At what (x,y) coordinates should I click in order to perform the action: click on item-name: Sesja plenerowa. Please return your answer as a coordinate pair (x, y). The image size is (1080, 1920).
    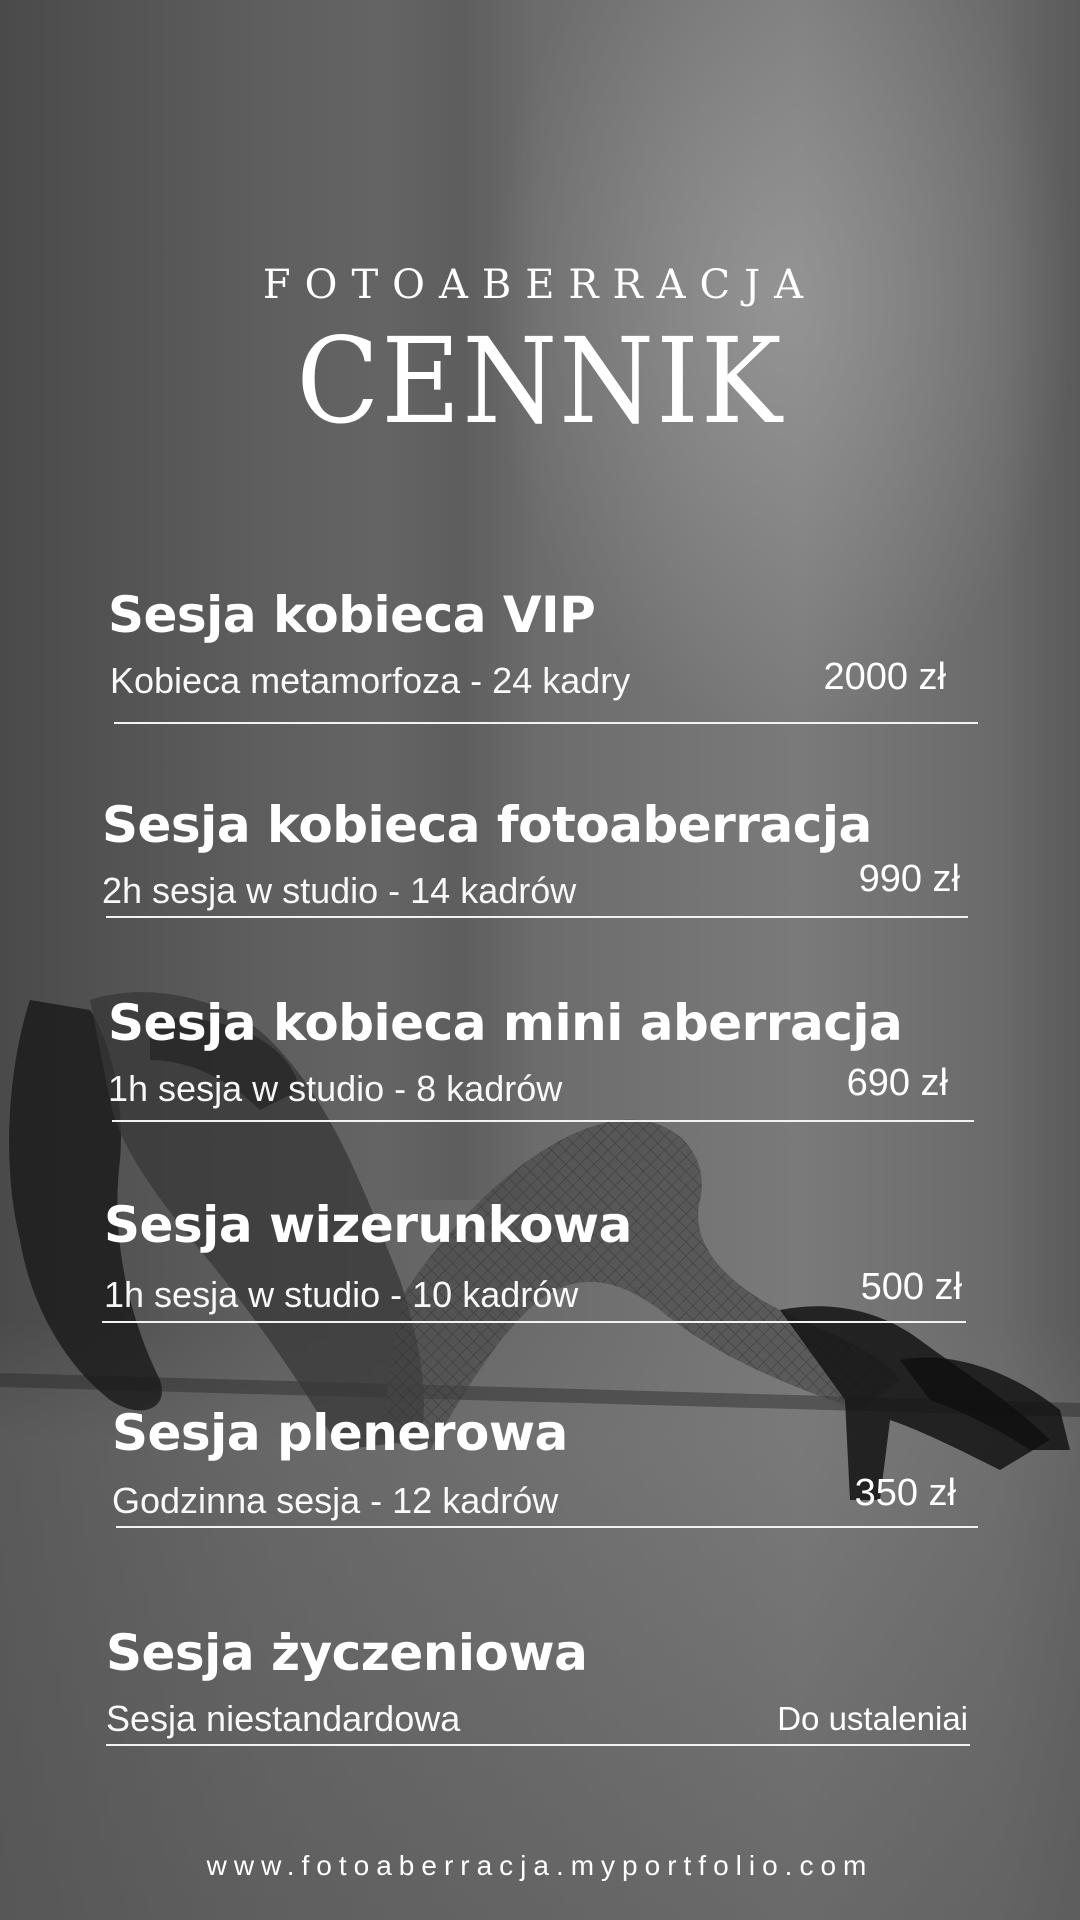
    Looking at the image, I should click on (340, 1433).